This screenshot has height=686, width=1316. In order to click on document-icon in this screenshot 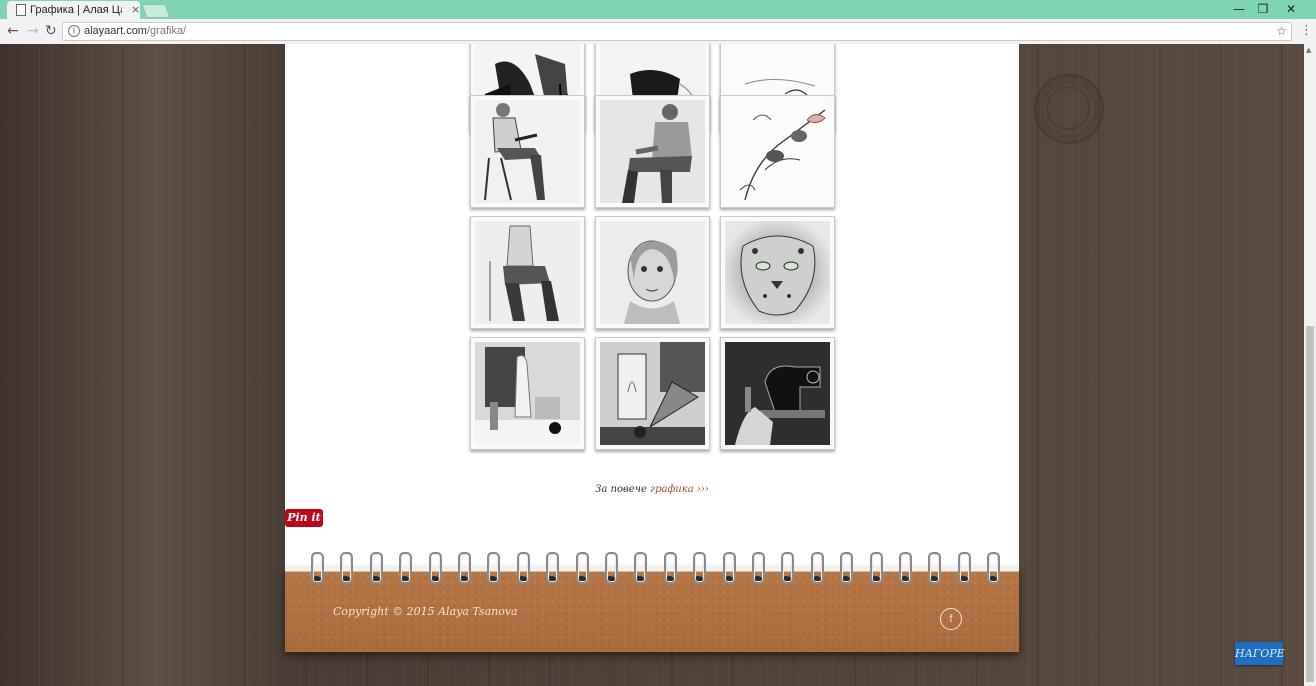, I will do `click(21, 10)`.